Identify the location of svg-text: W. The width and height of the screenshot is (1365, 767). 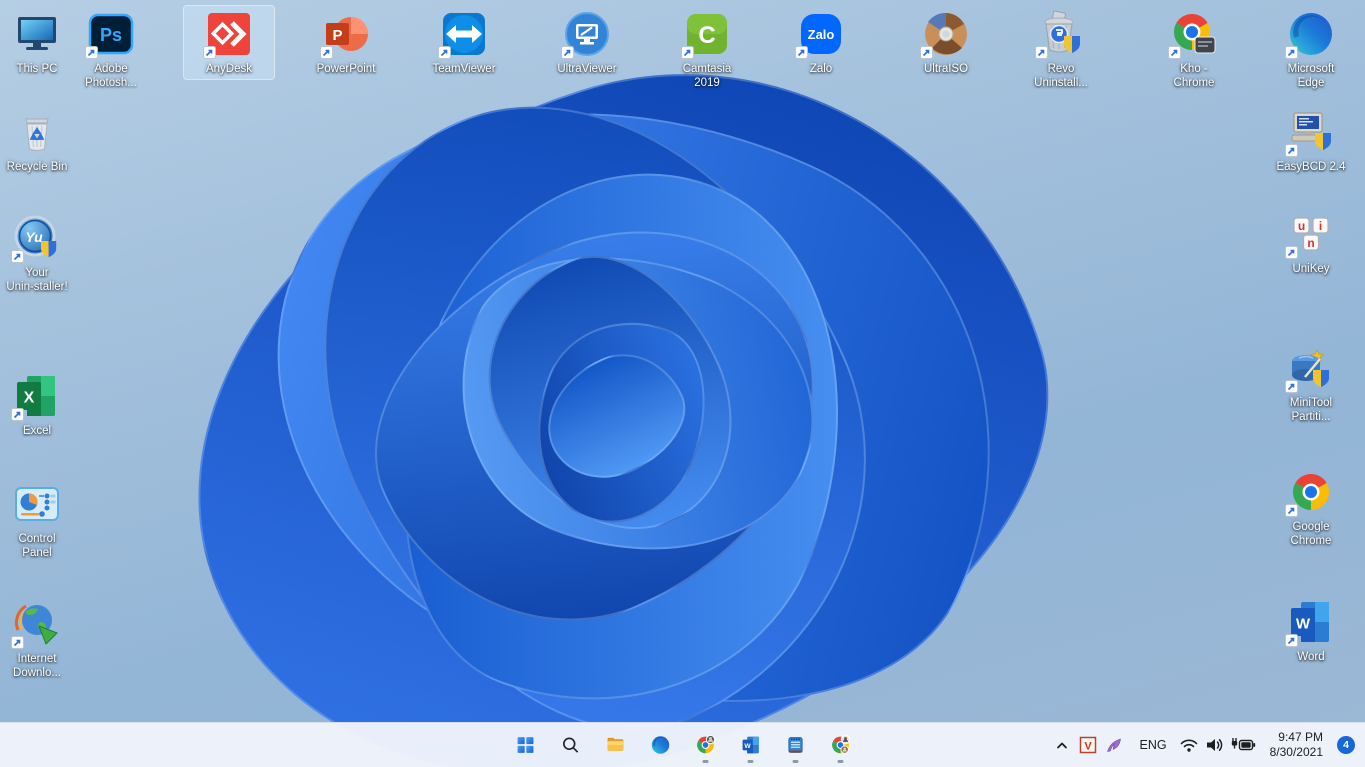
(1303, 624).